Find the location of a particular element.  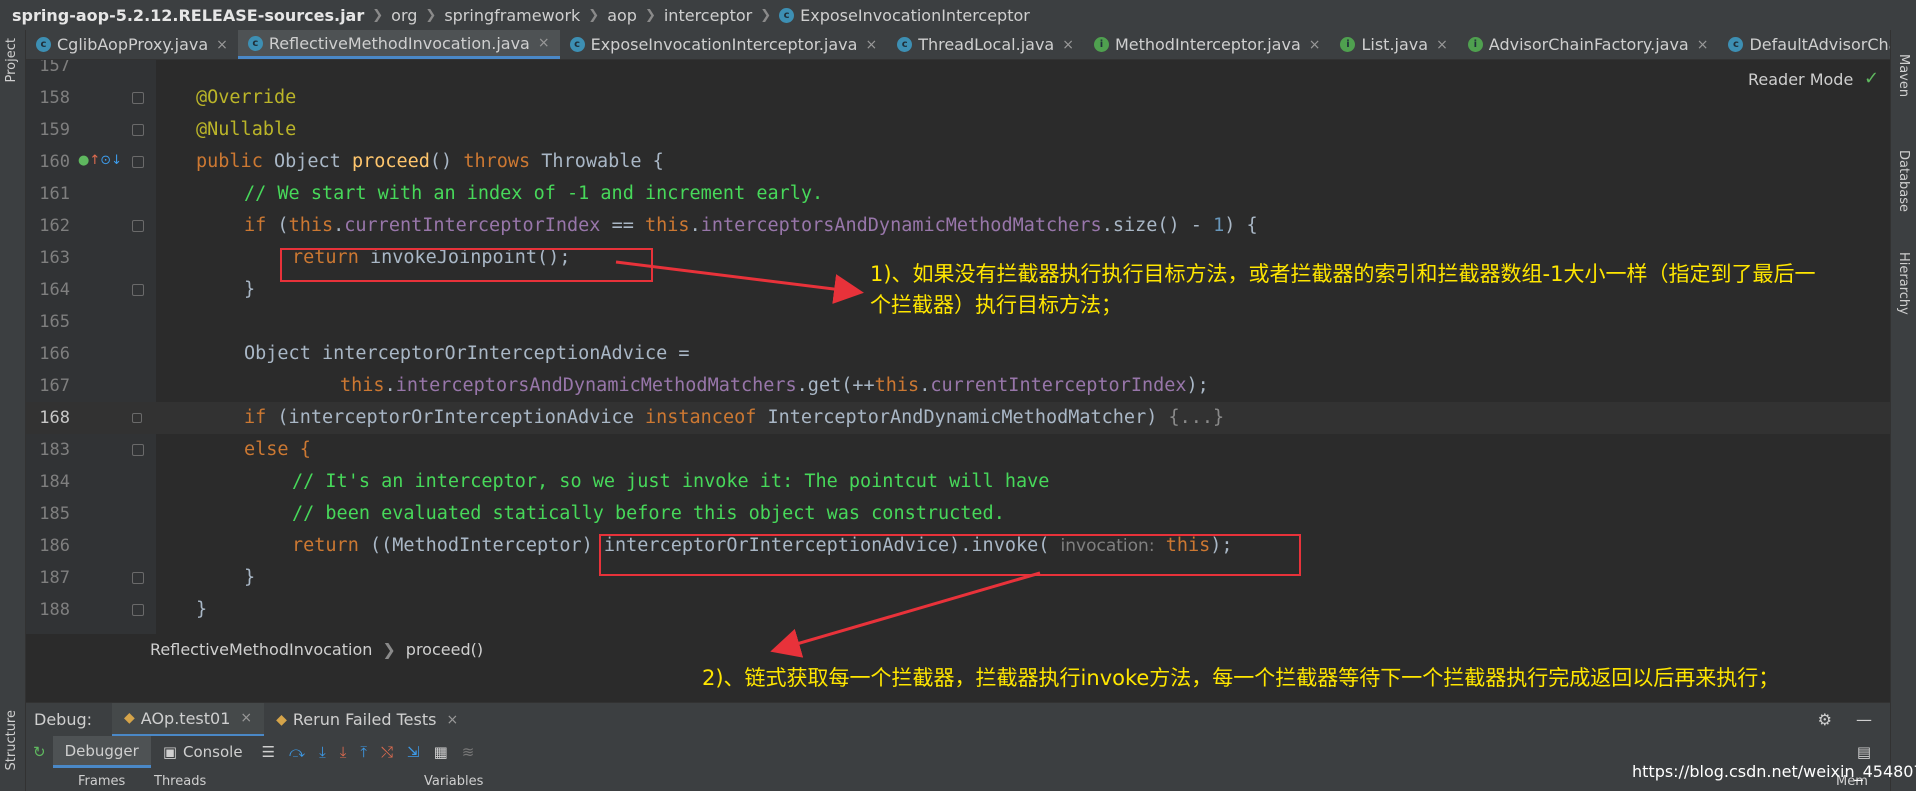

line-number: 187 is located at coordinates (54, 578).